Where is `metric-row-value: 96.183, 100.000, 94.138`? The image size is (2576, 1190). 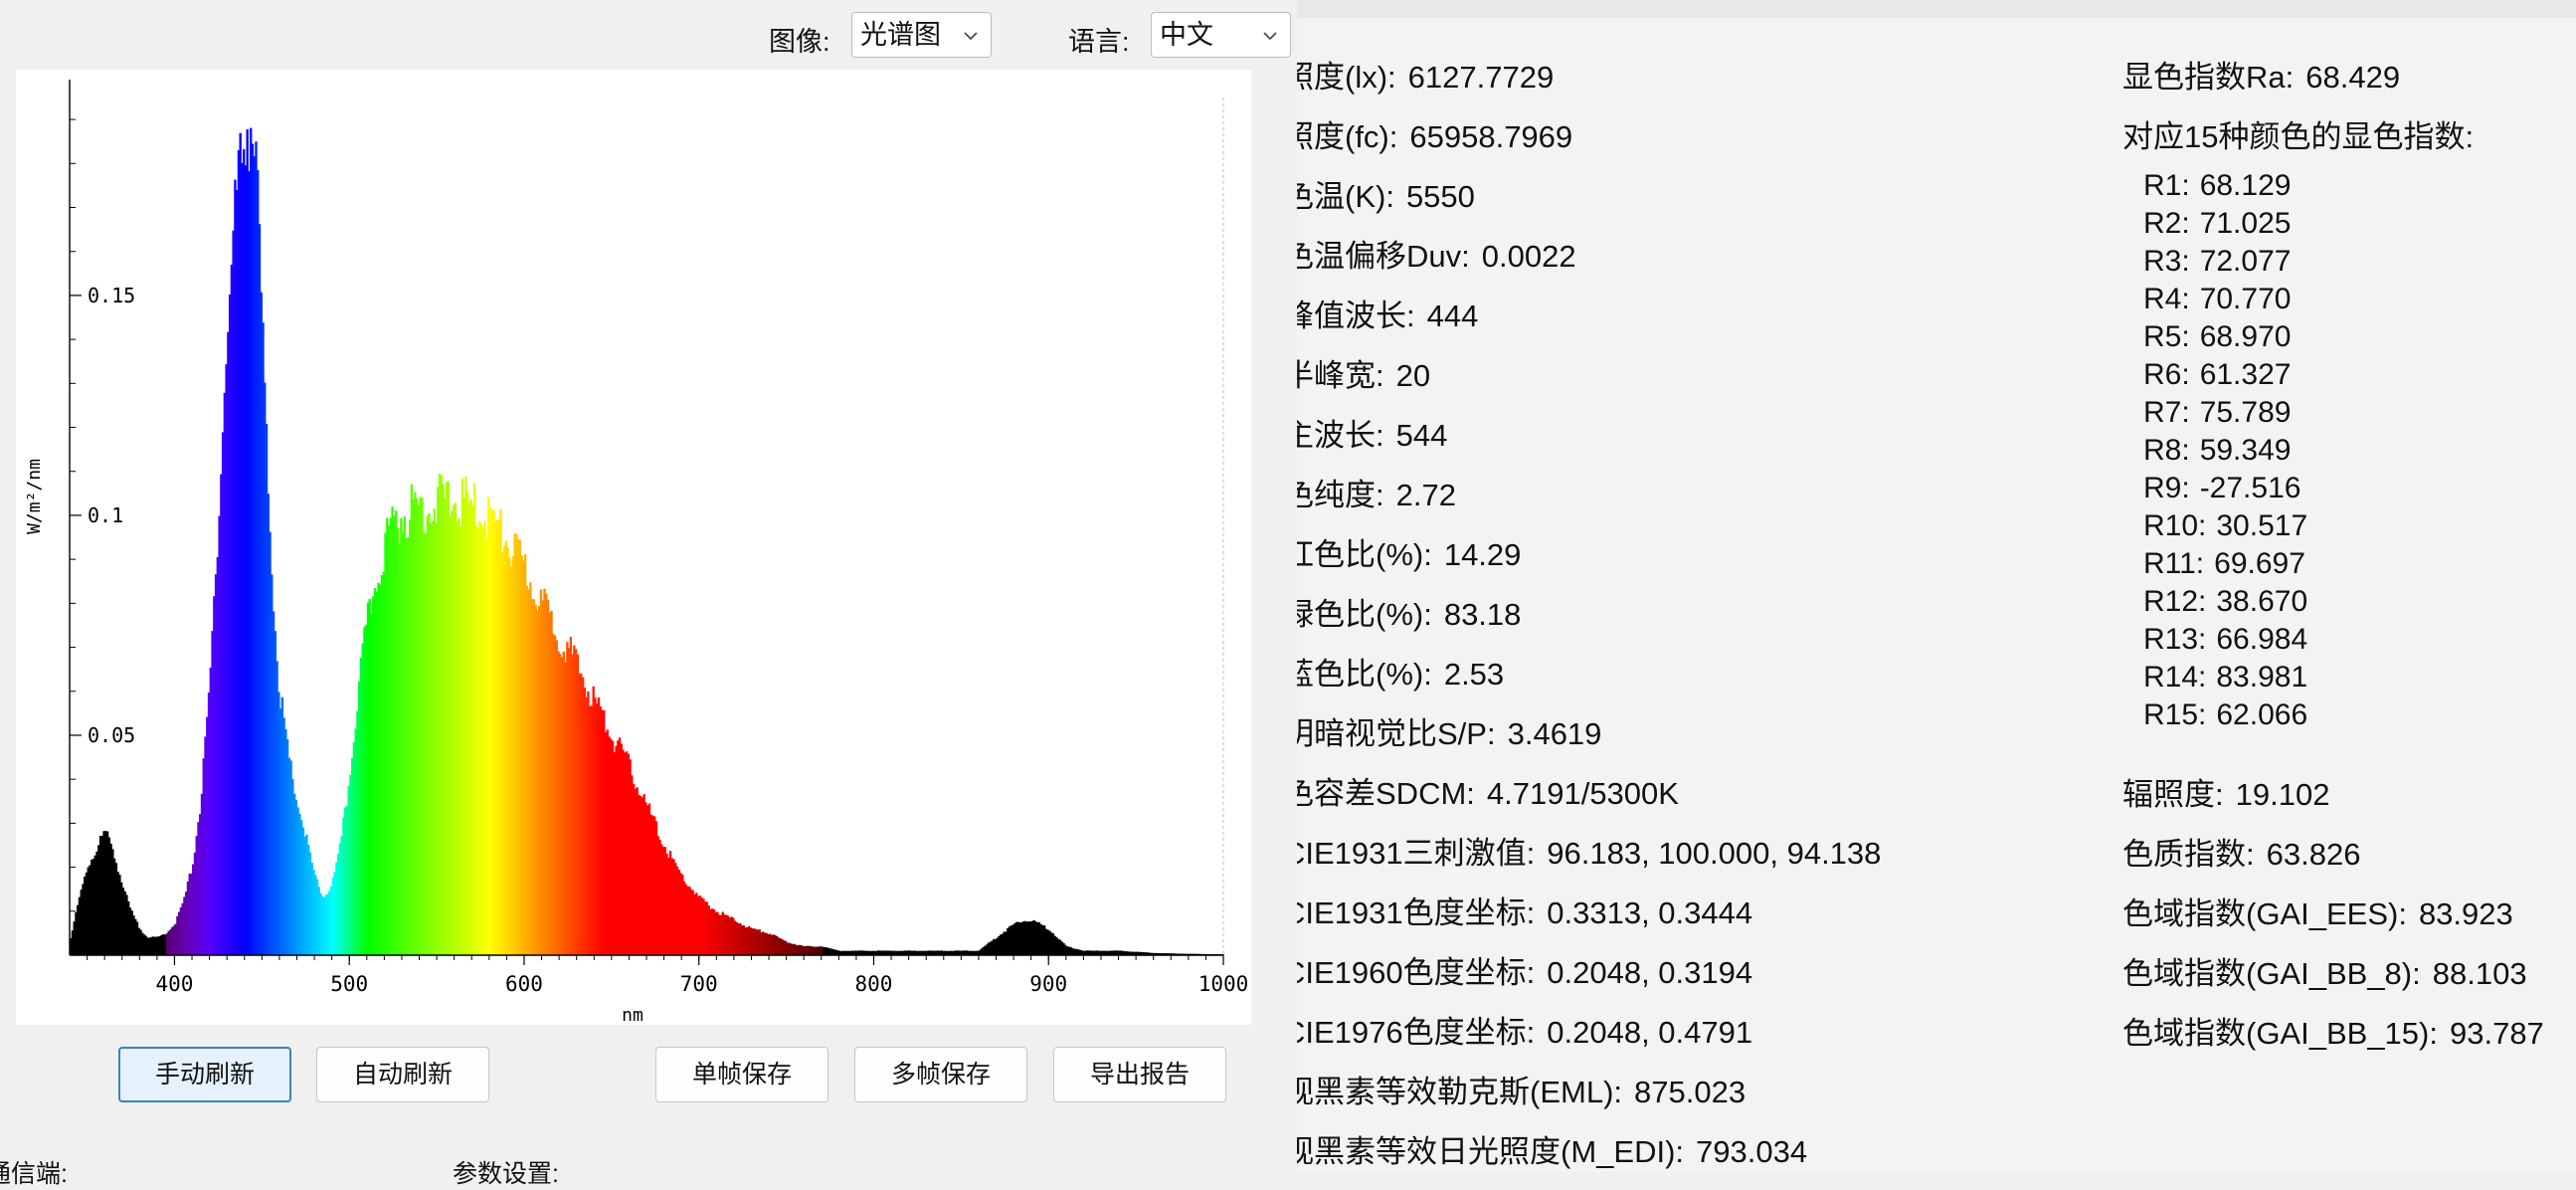 metric-row-value: 96.183, 100.000, 94.138 is located at coordinates (1714, 853).